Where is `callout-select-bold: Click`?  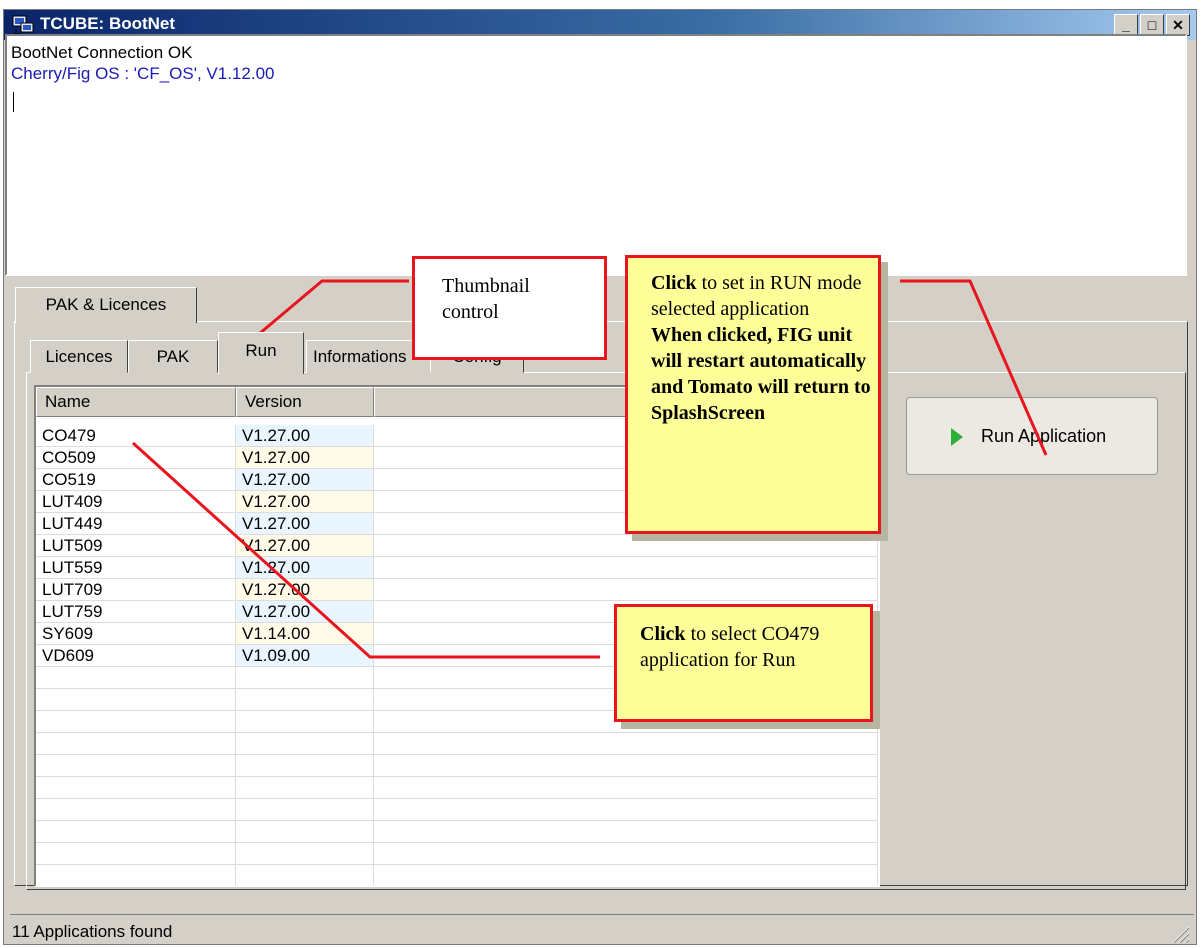
callout-select-bold: Click is located at coordinates (663, 634).